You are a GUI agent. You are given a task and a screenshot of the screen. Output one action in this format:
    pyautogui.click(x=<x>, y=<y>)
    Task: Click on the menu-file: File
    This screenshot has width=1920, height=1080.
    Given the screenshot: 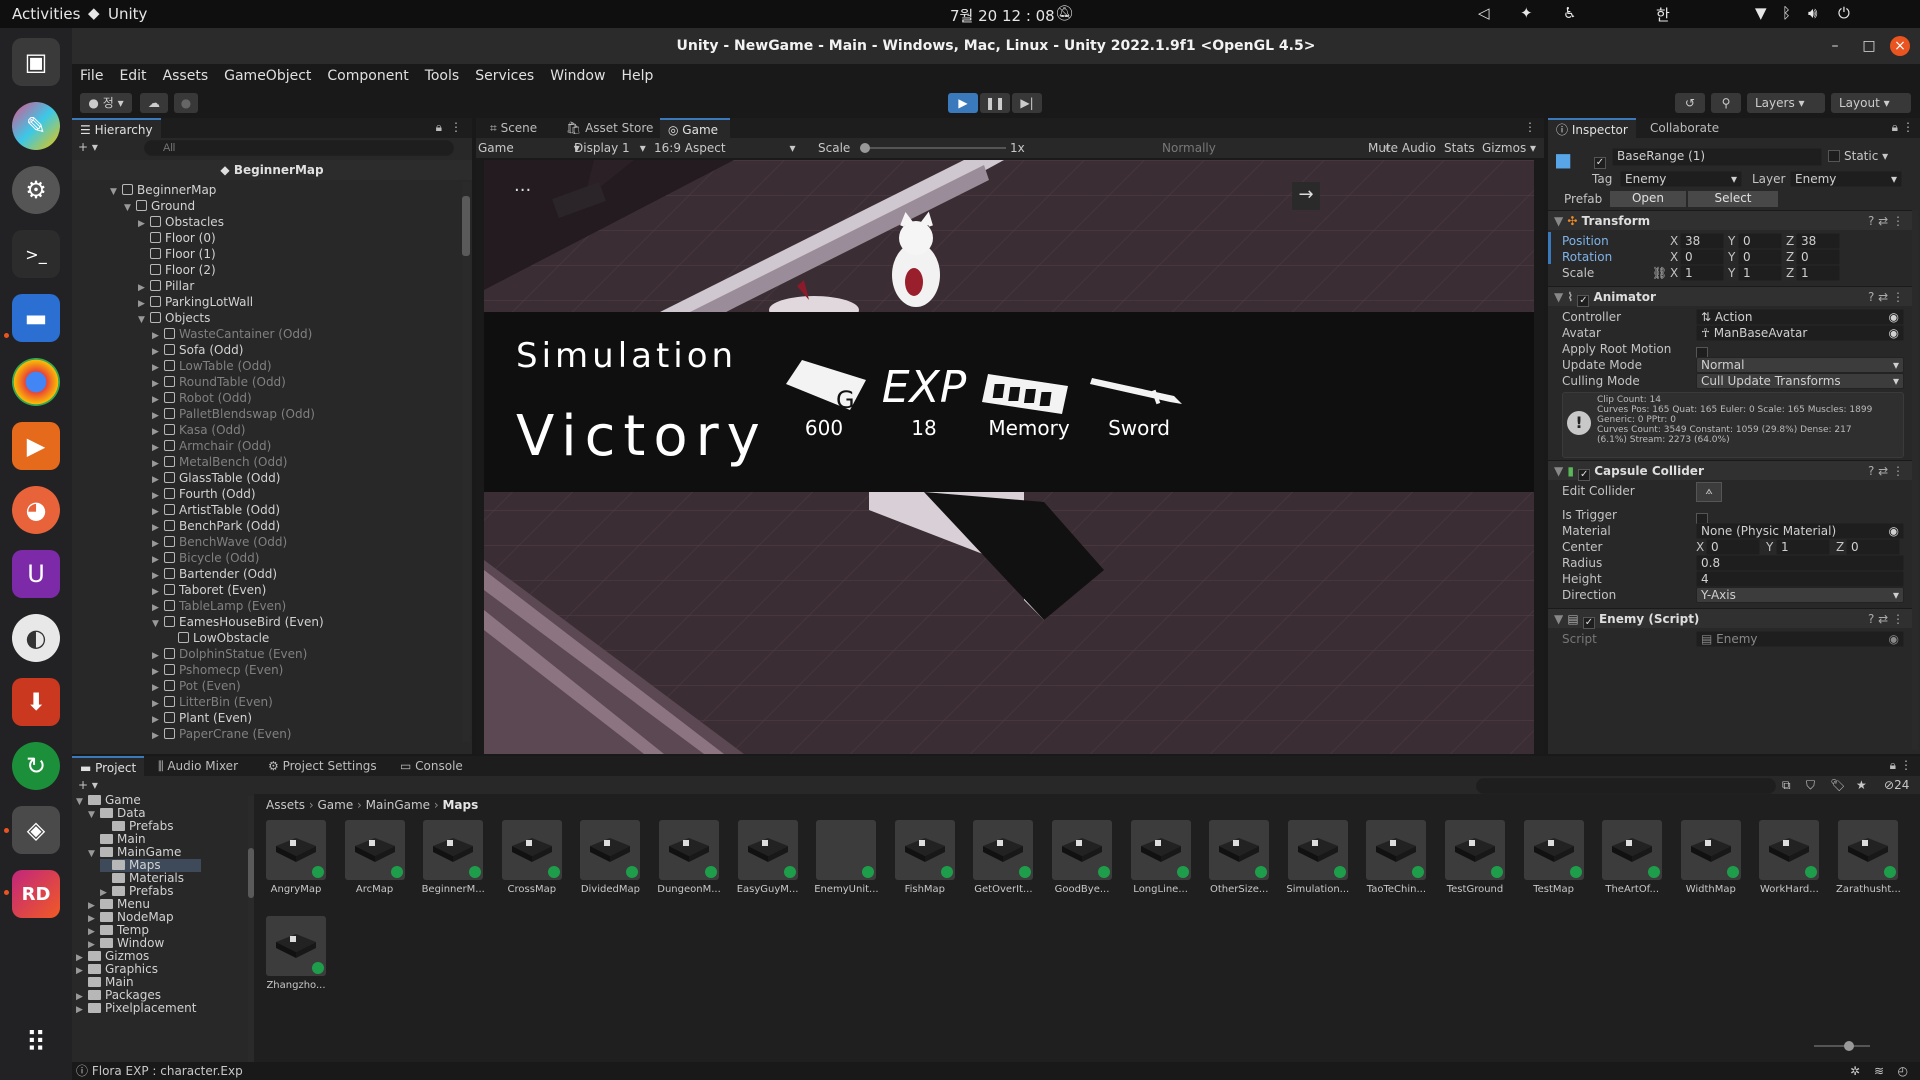 What is the action you would take?
    pyautogui.click(x=91, y=74)
    